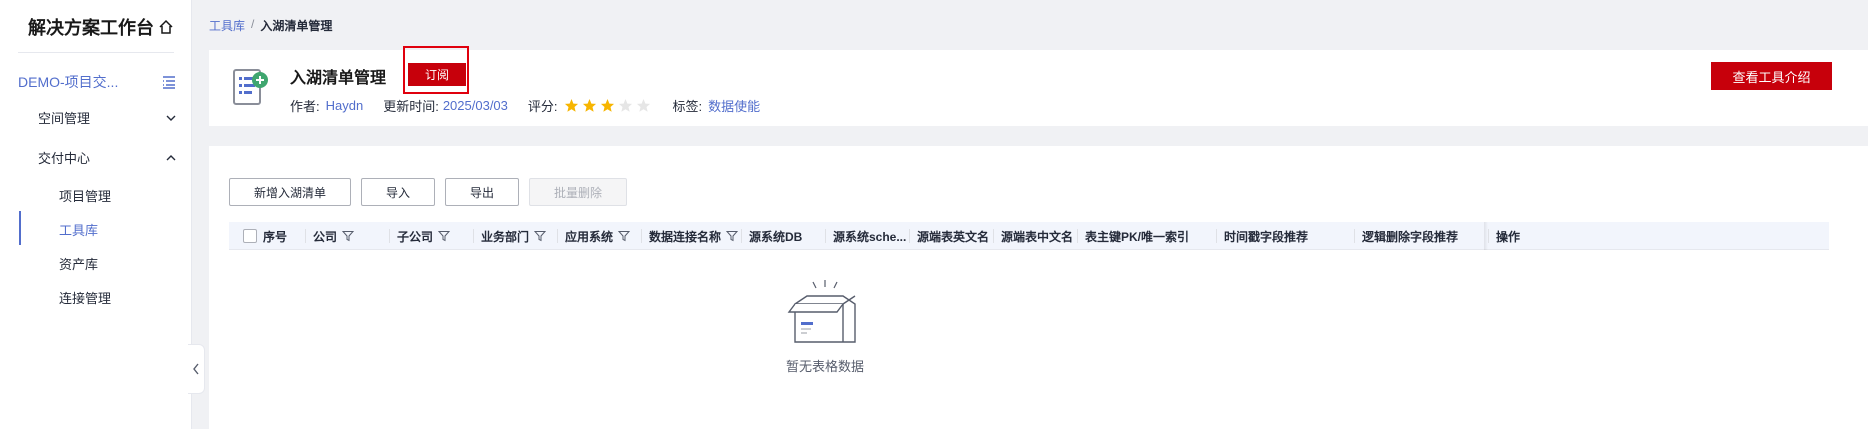 The height and width of the screenshot is (429, 1868). I want to click on column-header: 源端表中文名, so click(1041, 236).